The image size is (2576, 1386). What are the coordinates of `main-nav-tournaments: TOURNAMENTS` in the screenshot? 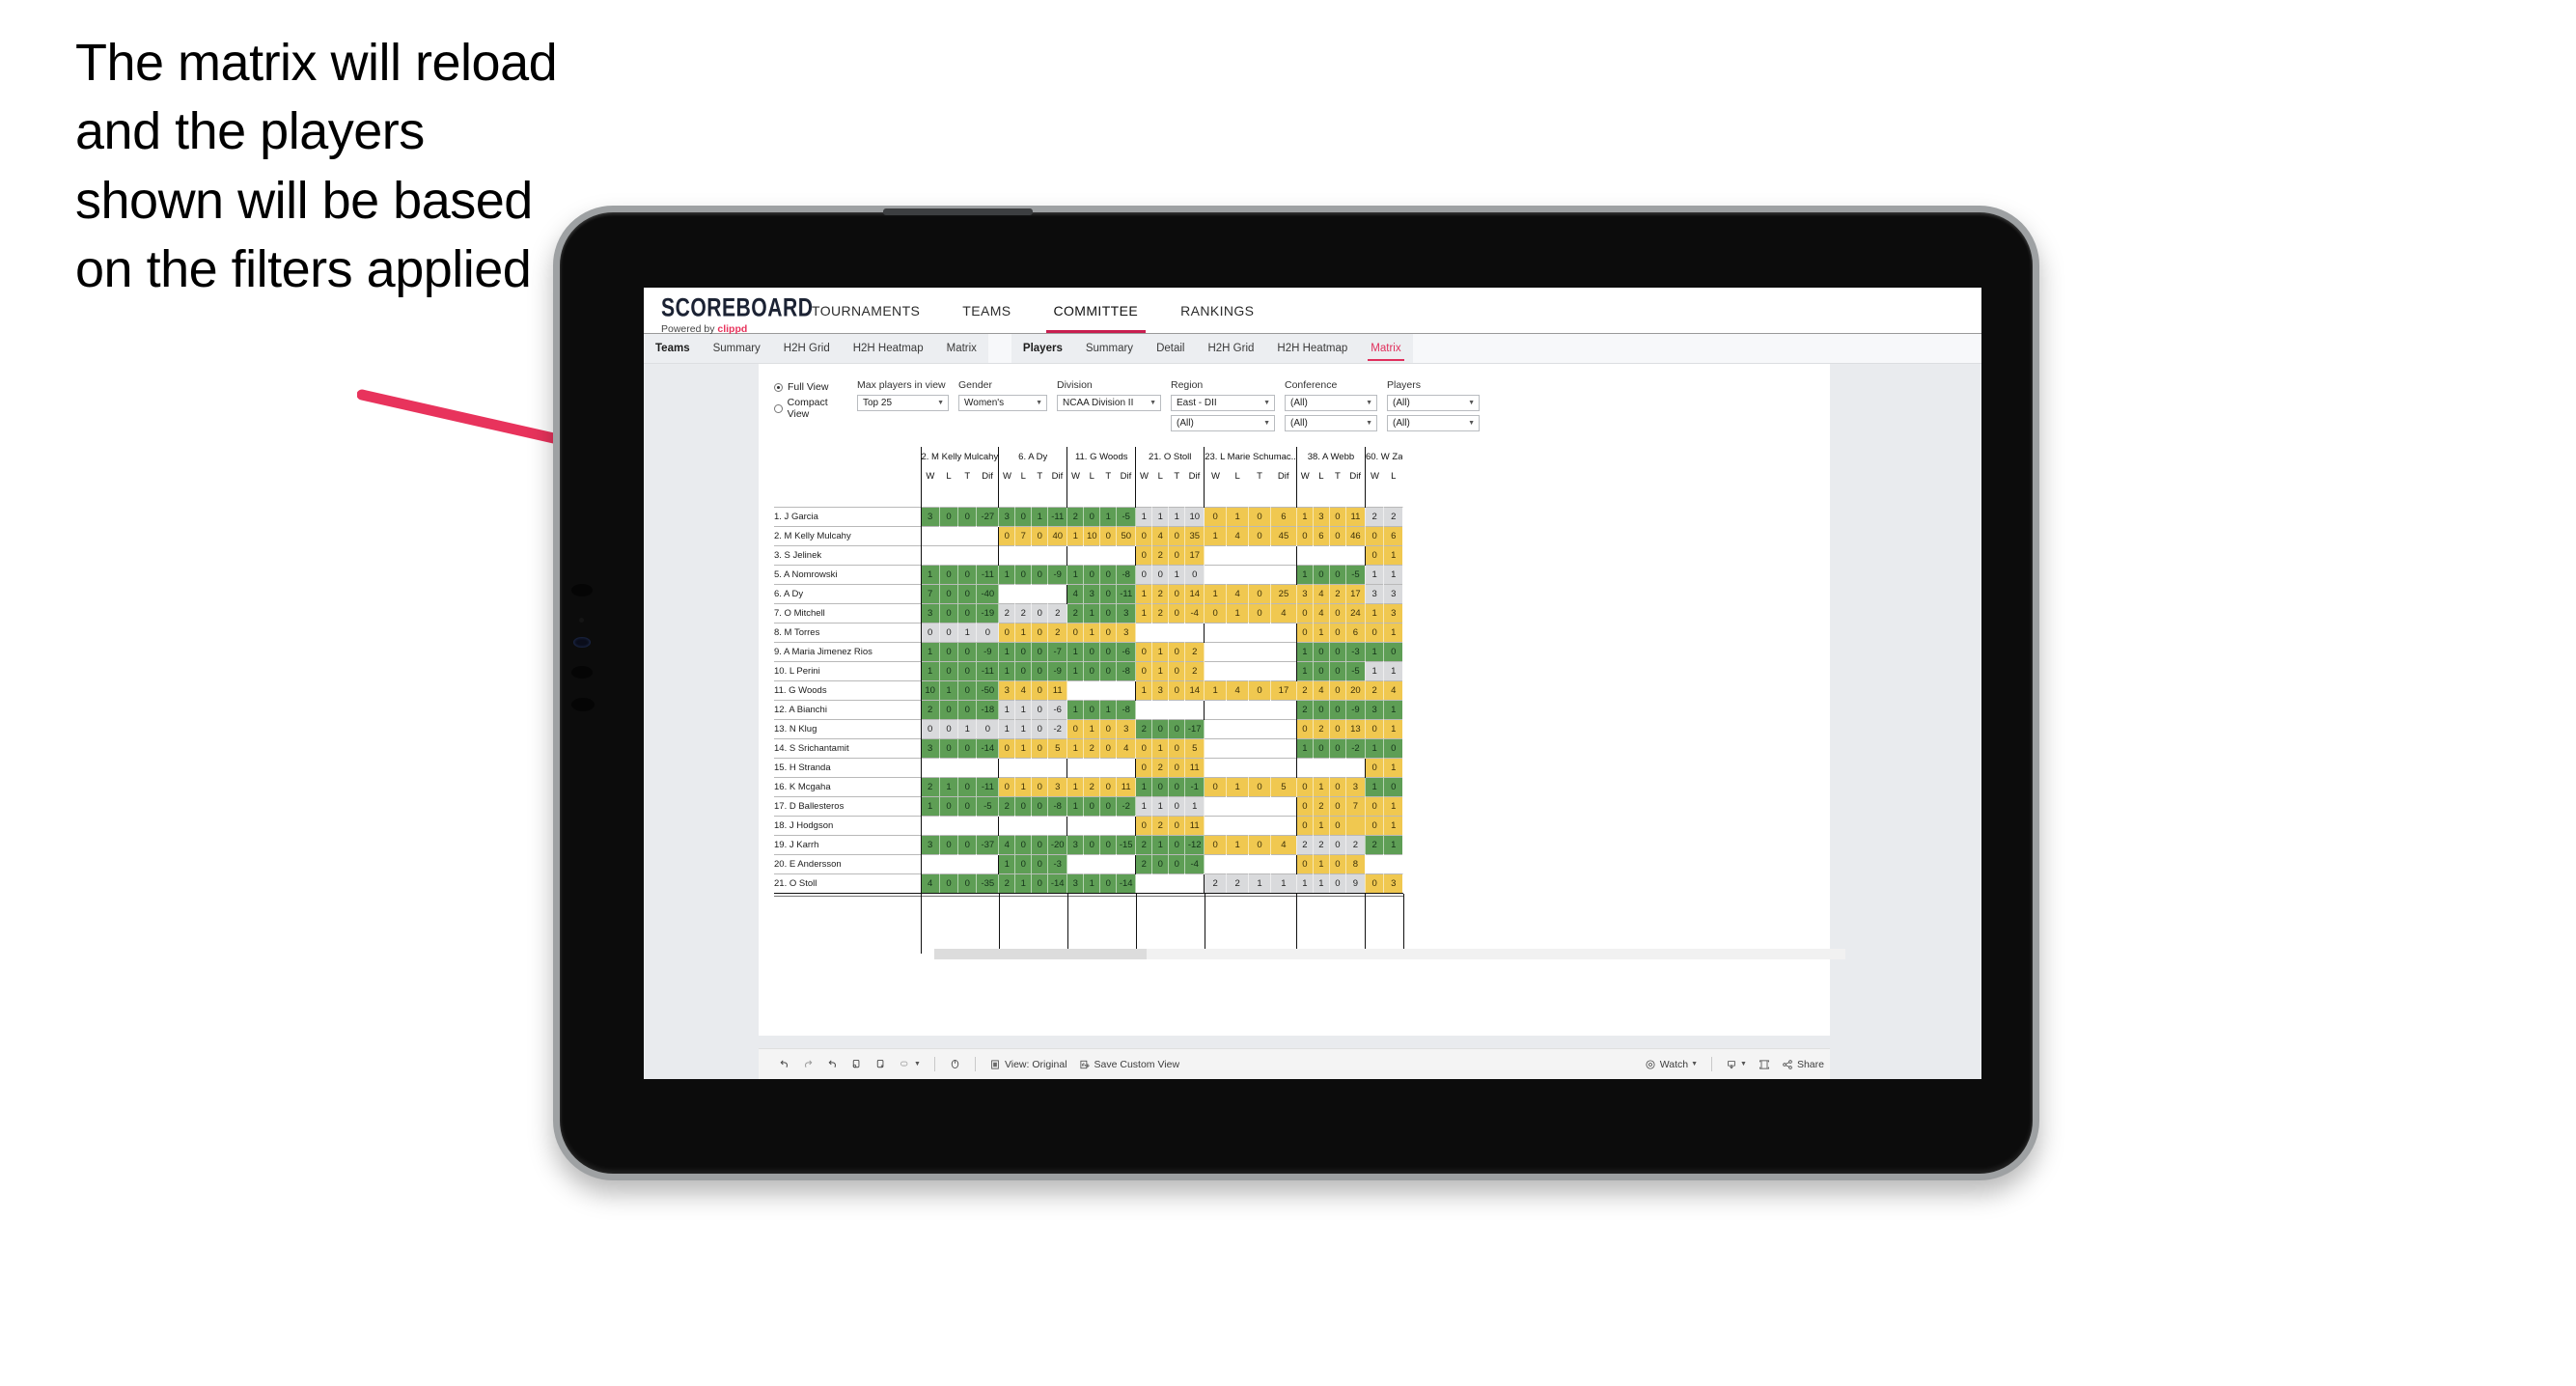 It's located at (865, 310).